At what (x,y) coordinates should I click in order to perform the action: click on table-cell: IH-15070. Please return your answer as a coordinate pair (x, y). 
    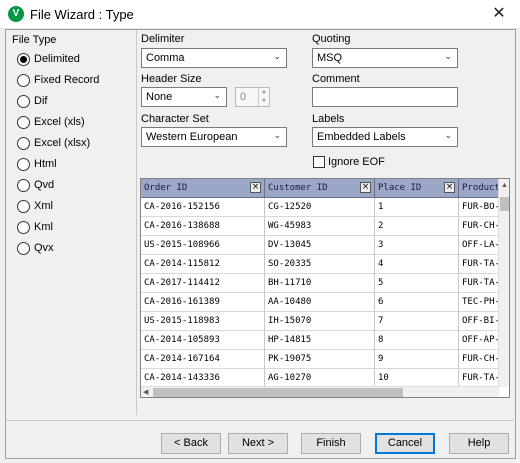
    Looking at the image, I should click on (320, 321).